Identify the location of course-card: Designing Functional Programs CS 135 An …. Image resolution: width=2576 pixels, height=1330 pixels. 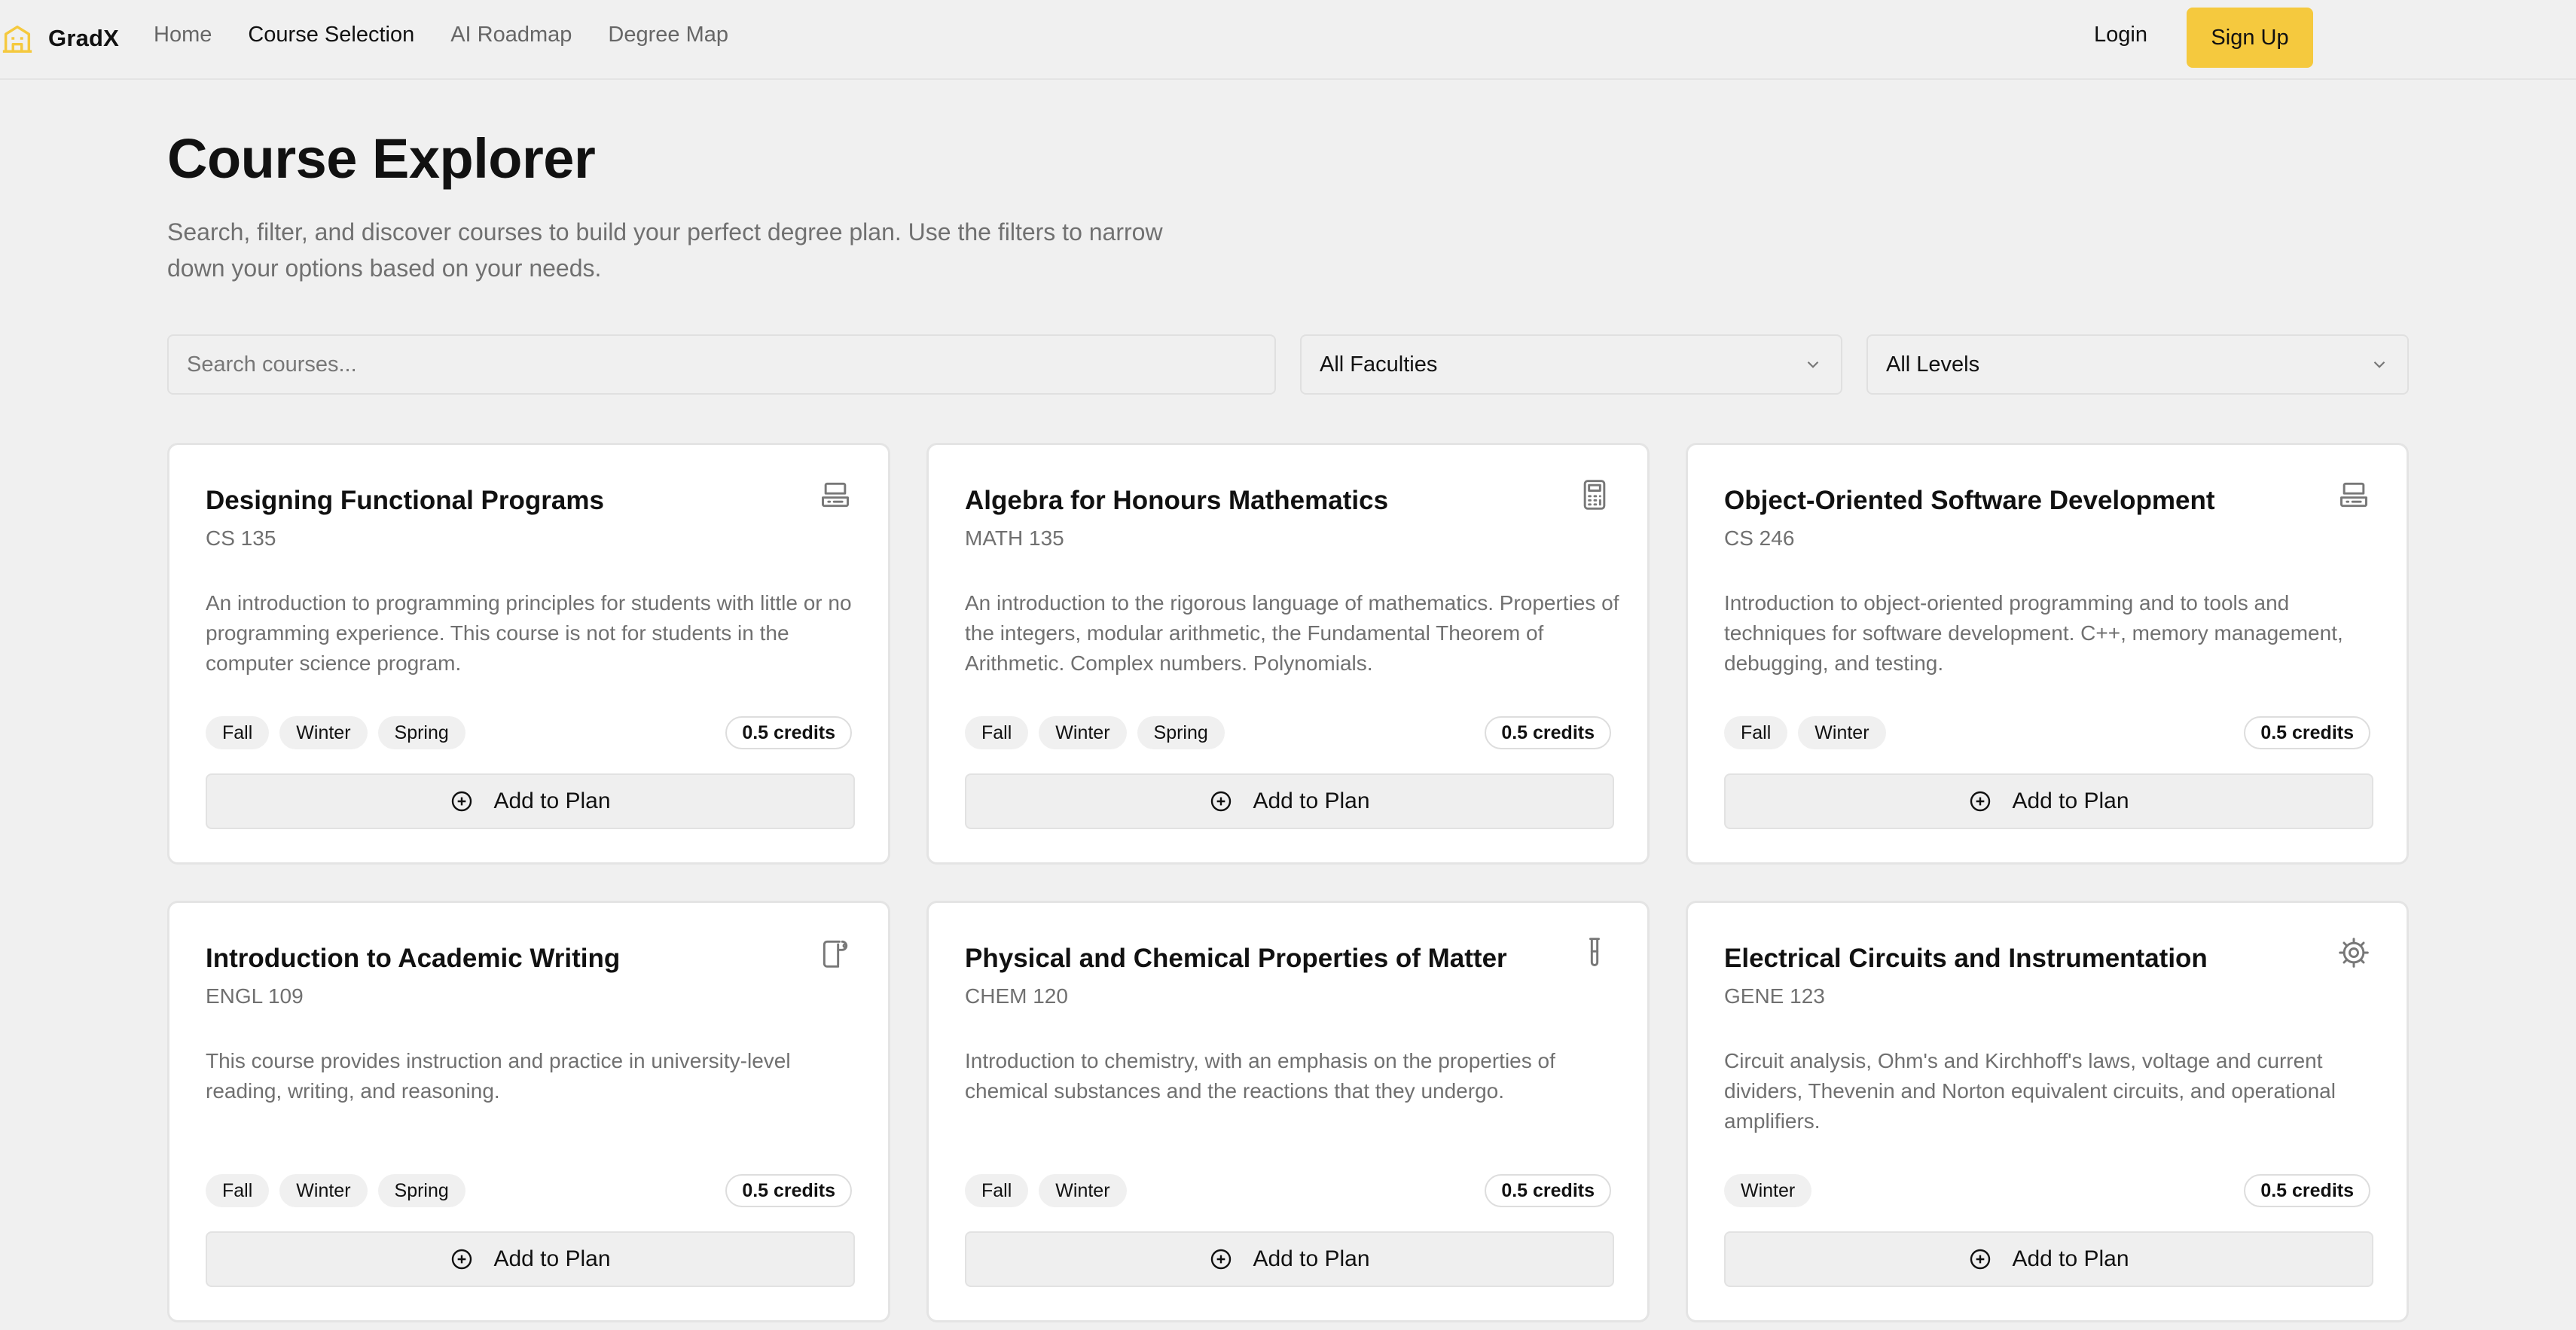
(529, 654).